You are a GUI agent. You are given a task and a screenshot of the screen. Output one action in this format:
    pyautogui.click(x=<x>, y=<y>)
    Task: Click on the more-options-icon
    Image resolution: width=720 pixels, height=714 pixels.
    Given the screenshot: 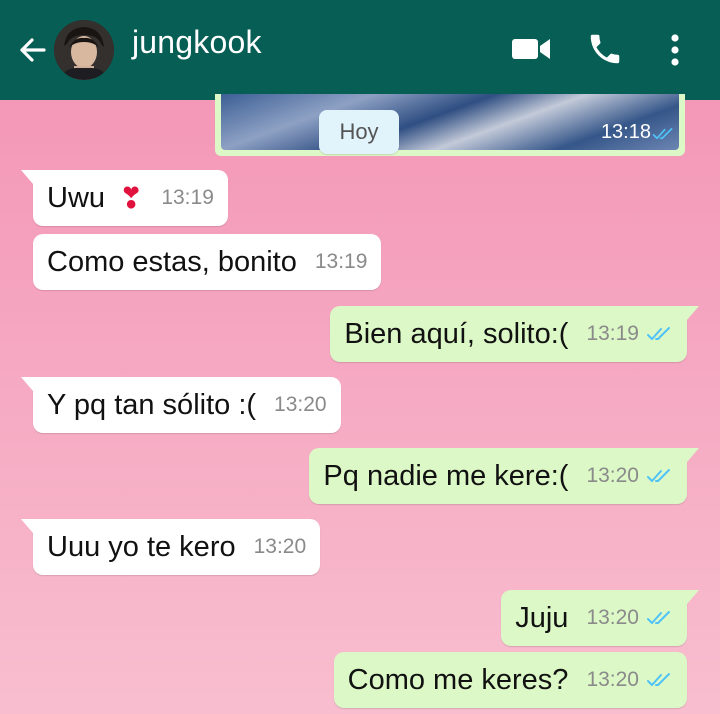 What is the action you would take?
    pyautogui.click(x=675, y=50)
    